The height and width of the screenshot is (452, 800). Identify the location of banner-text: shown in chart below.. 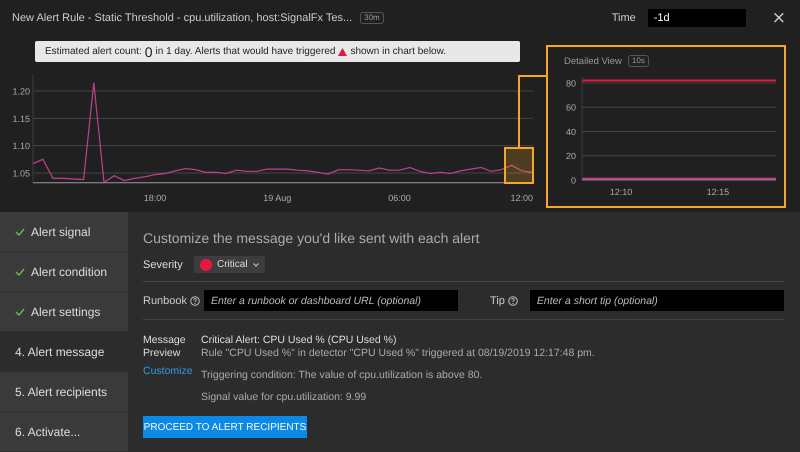
(398, 51).